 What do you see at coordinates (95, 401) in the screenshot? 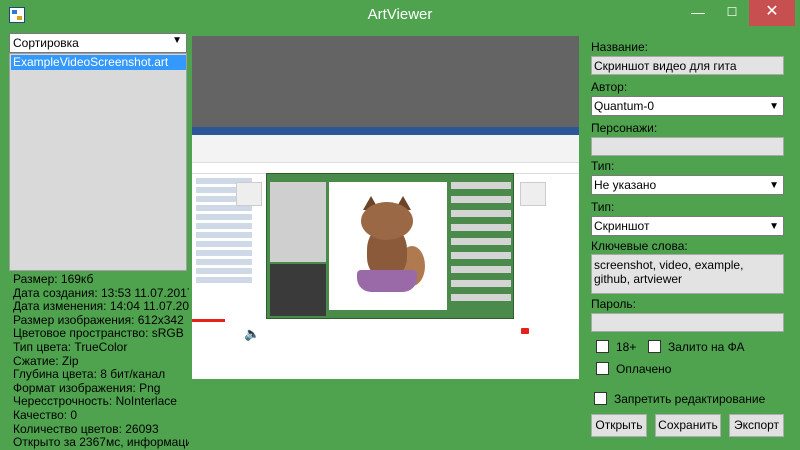
I see `info-interlace: Чересстрочность: NoInterlace` at bounding box center [95, 401].